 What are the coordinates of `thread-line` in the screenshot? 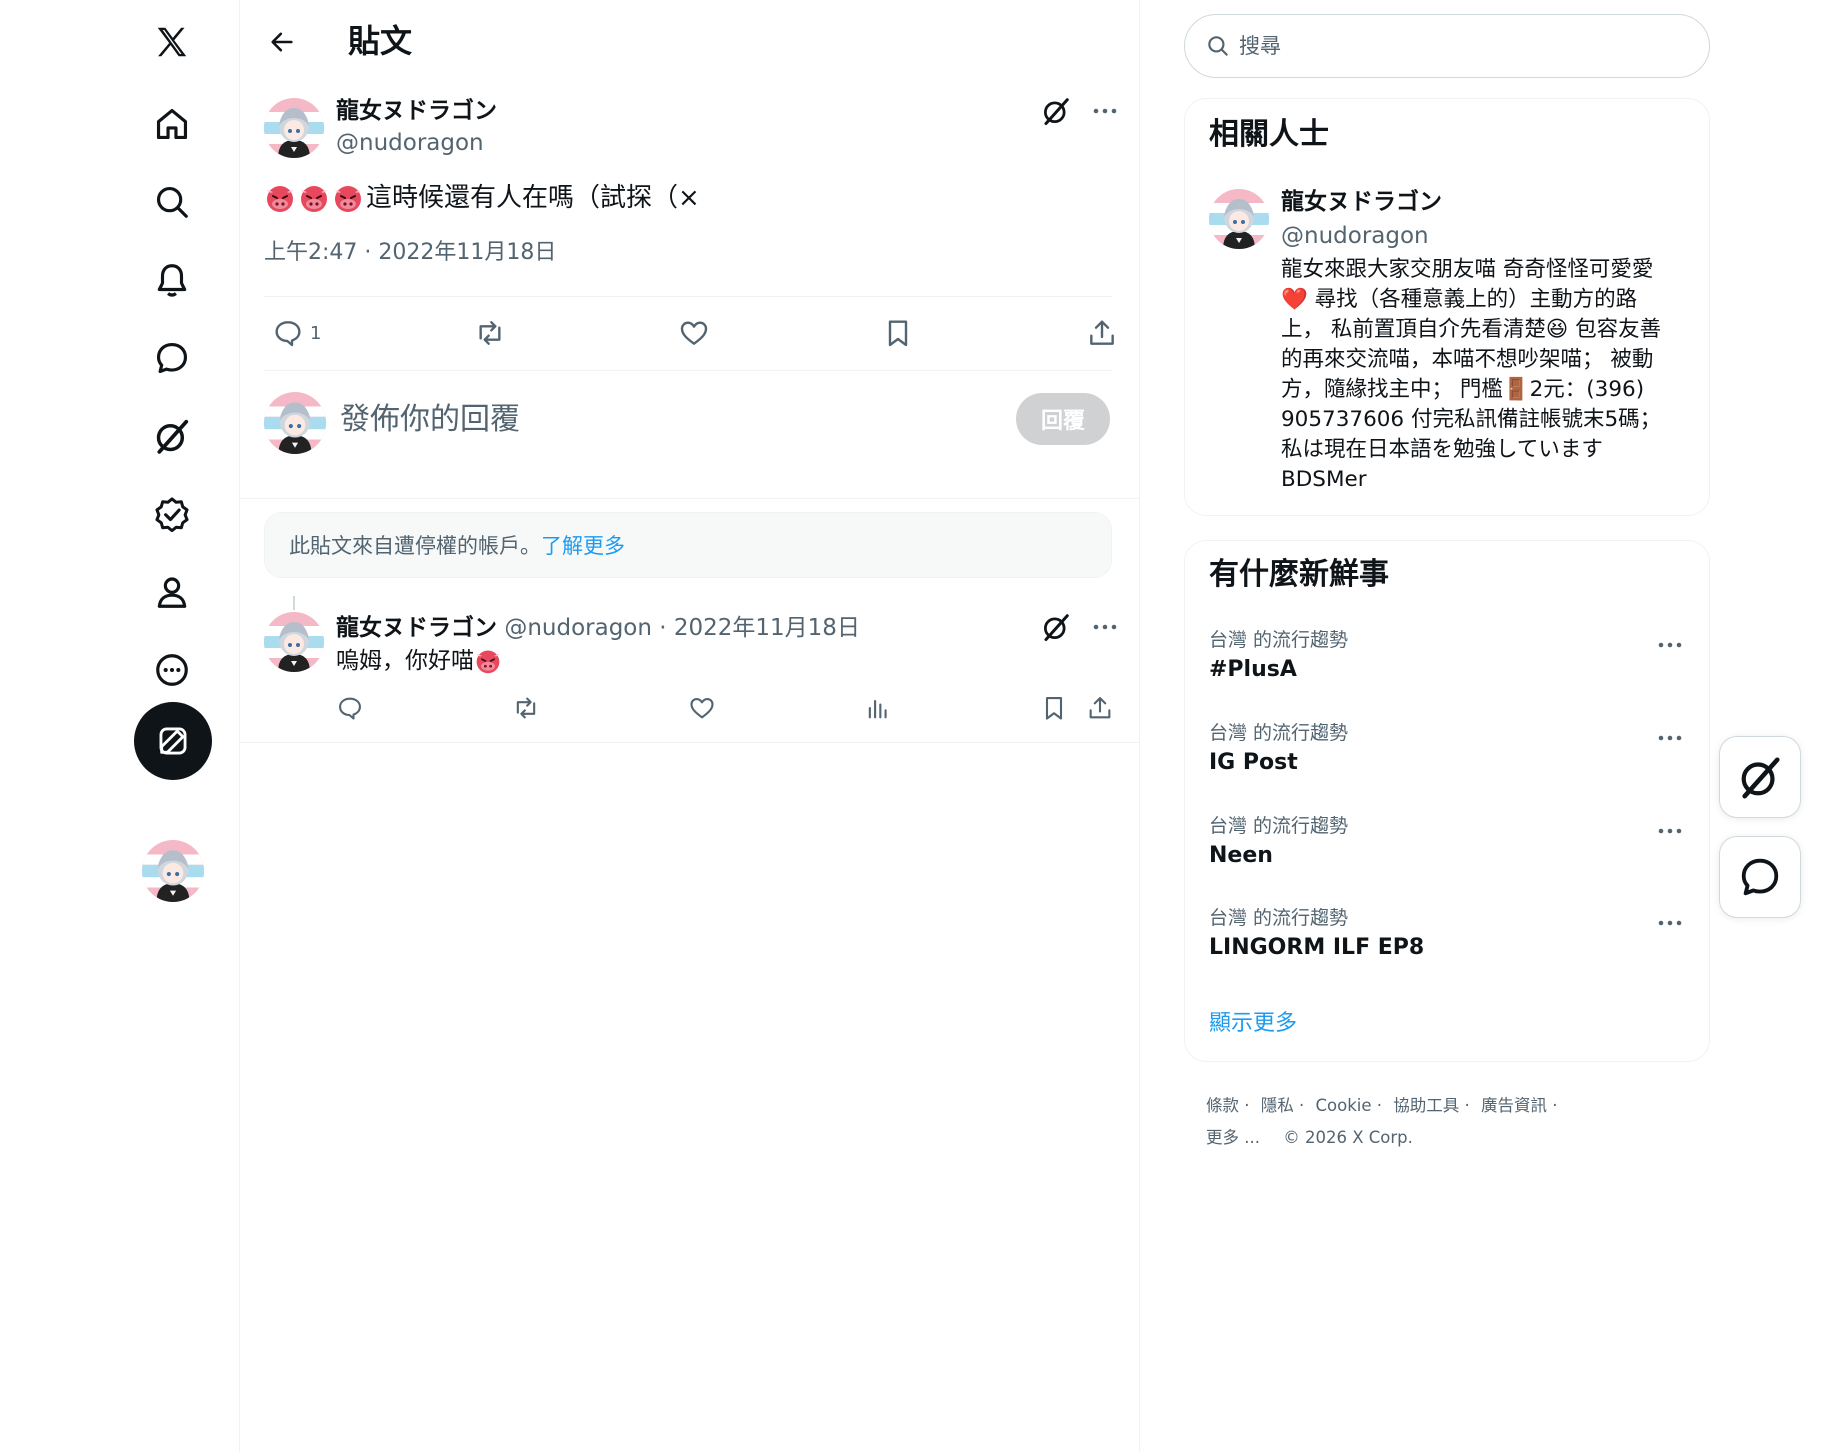 It's located at (294, 603).